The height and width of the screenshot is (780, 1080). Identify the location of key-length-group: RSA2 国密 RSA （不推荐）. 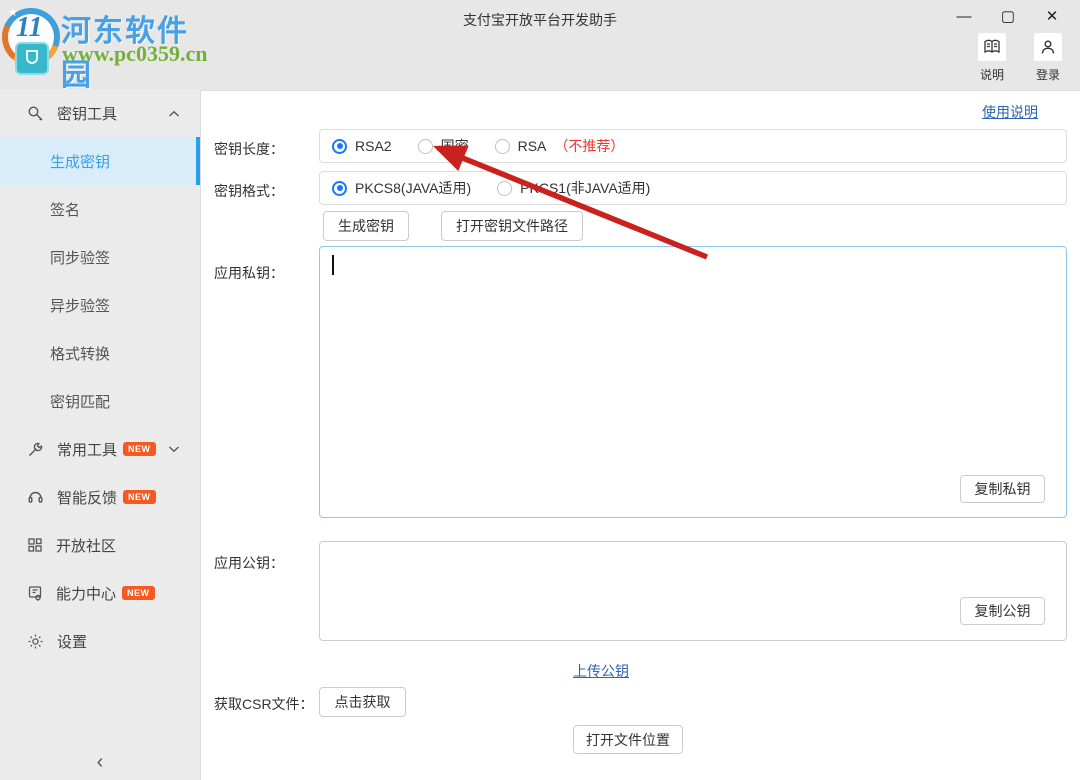
(693, 146).